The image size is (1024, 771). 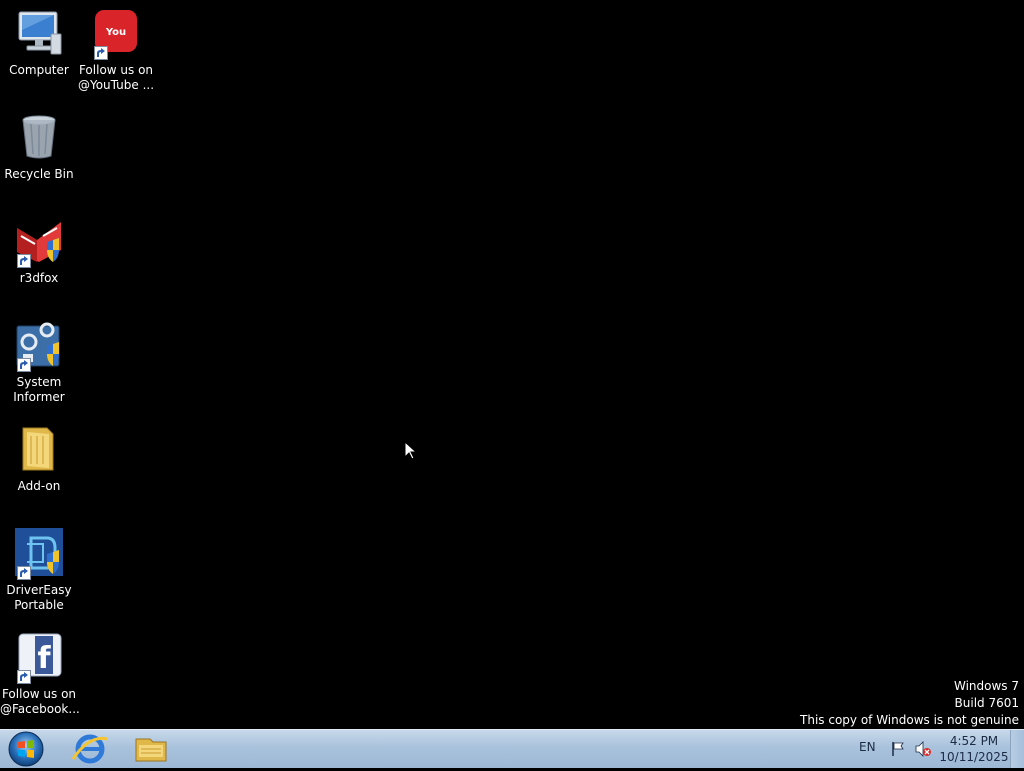 I want to click on desktop-icon-recycle-bin: Recycle Bin, so click(x=39, y=147).